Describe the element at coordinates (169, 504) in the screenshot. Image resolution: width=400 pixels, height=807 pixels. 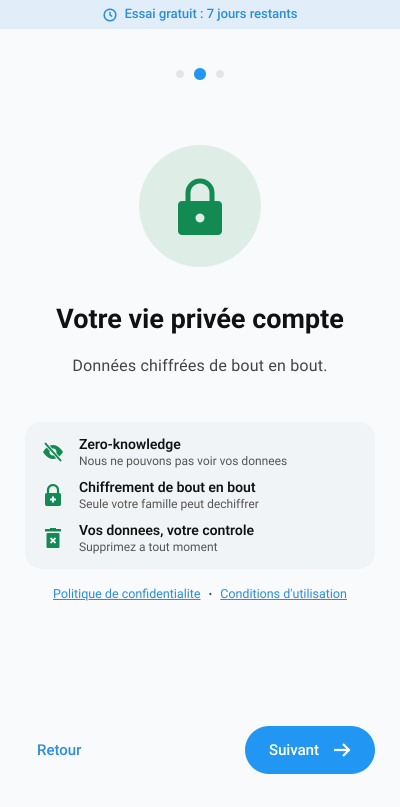
I see `feature-description: Seule votre famille peut dechiffrer` at that location.